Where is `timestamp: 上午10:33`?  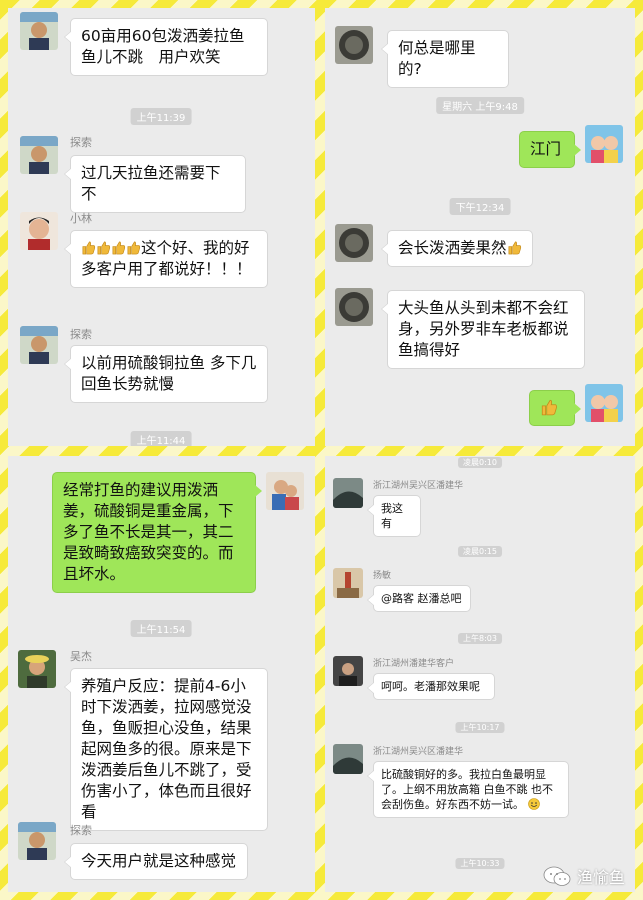
timestamp: 上午10:33 is located at coordinates (480, 863).